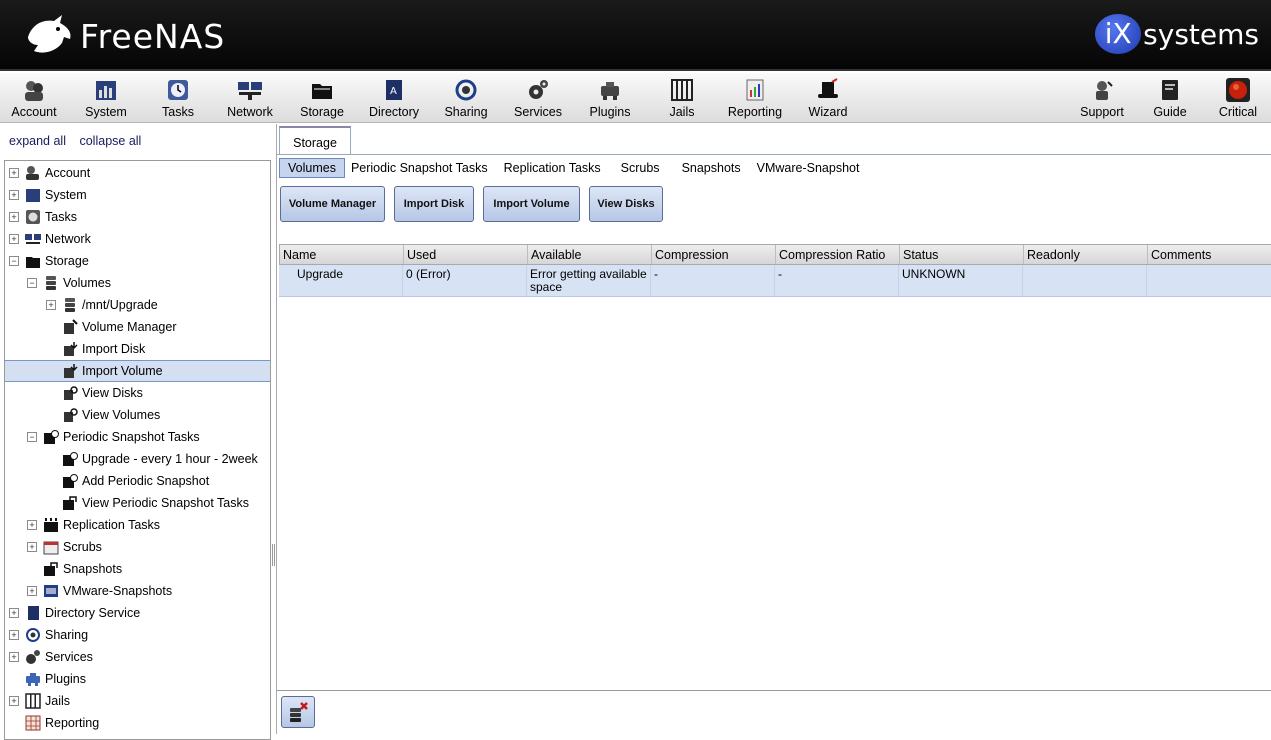  Describe the element at coordinates (137, 217) in the screenshot. I see `tree-item-tasks: + Tasks` at that location.